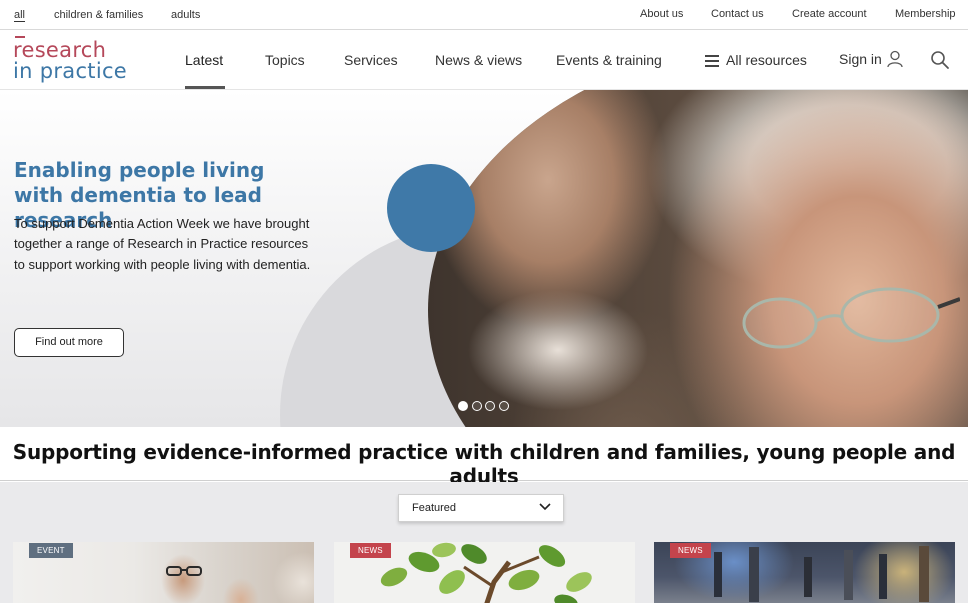  What do you see at coordinates (851, 318) in the screenshot?
I see `hero-photo-glasses` at bounding box center [851, 318].